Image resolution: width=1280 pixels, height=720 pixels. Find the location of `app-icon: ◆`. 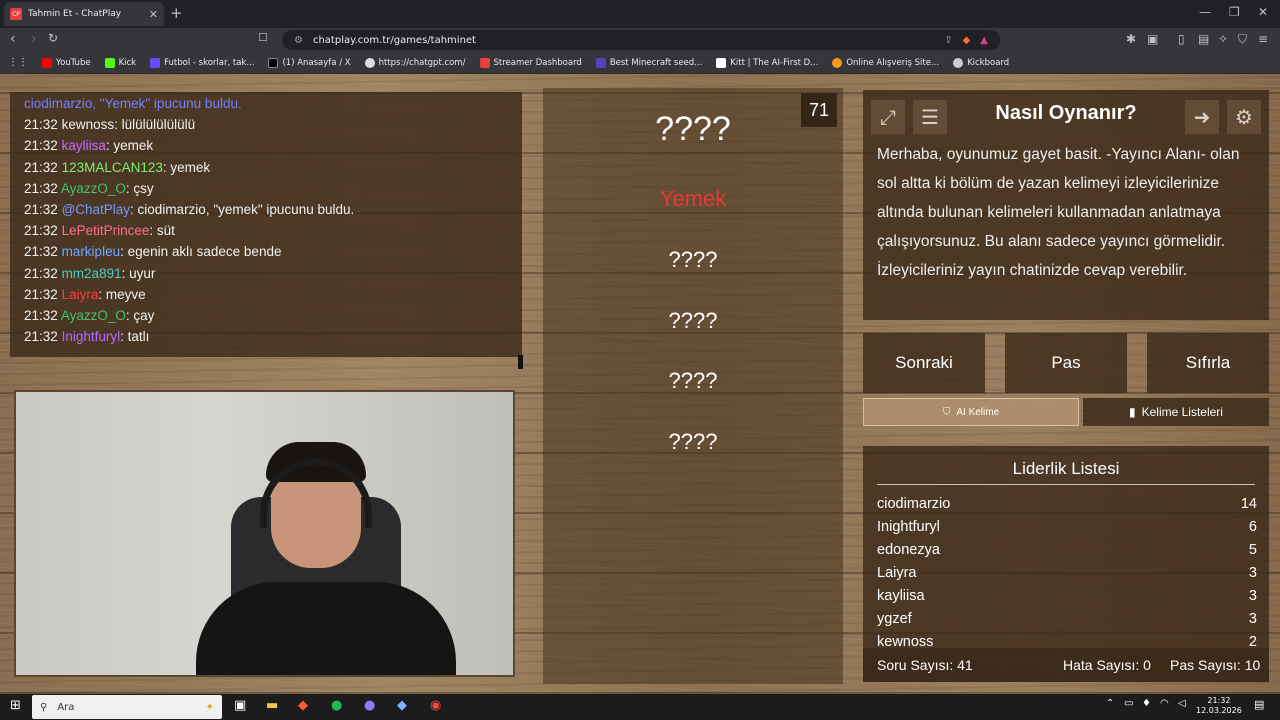

app-icon: ◆ is located at coordinates (402, 705).